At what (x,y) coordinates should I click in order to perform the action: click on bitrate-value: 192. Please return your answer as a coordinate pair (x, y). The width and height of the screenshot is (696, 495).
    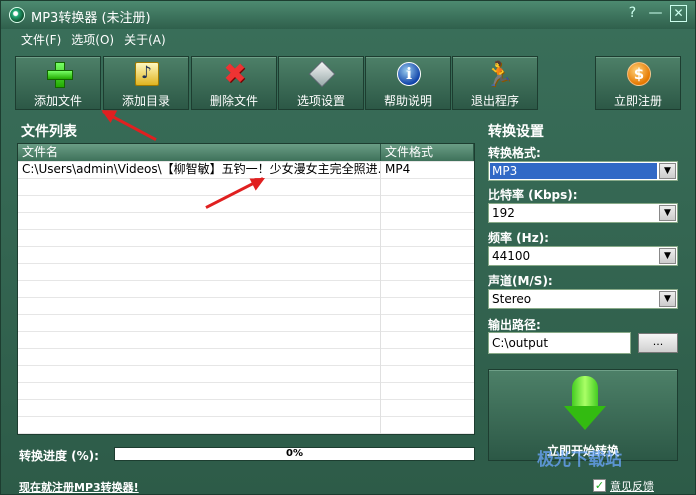
    Looking at the image, I should click on (503, 213).